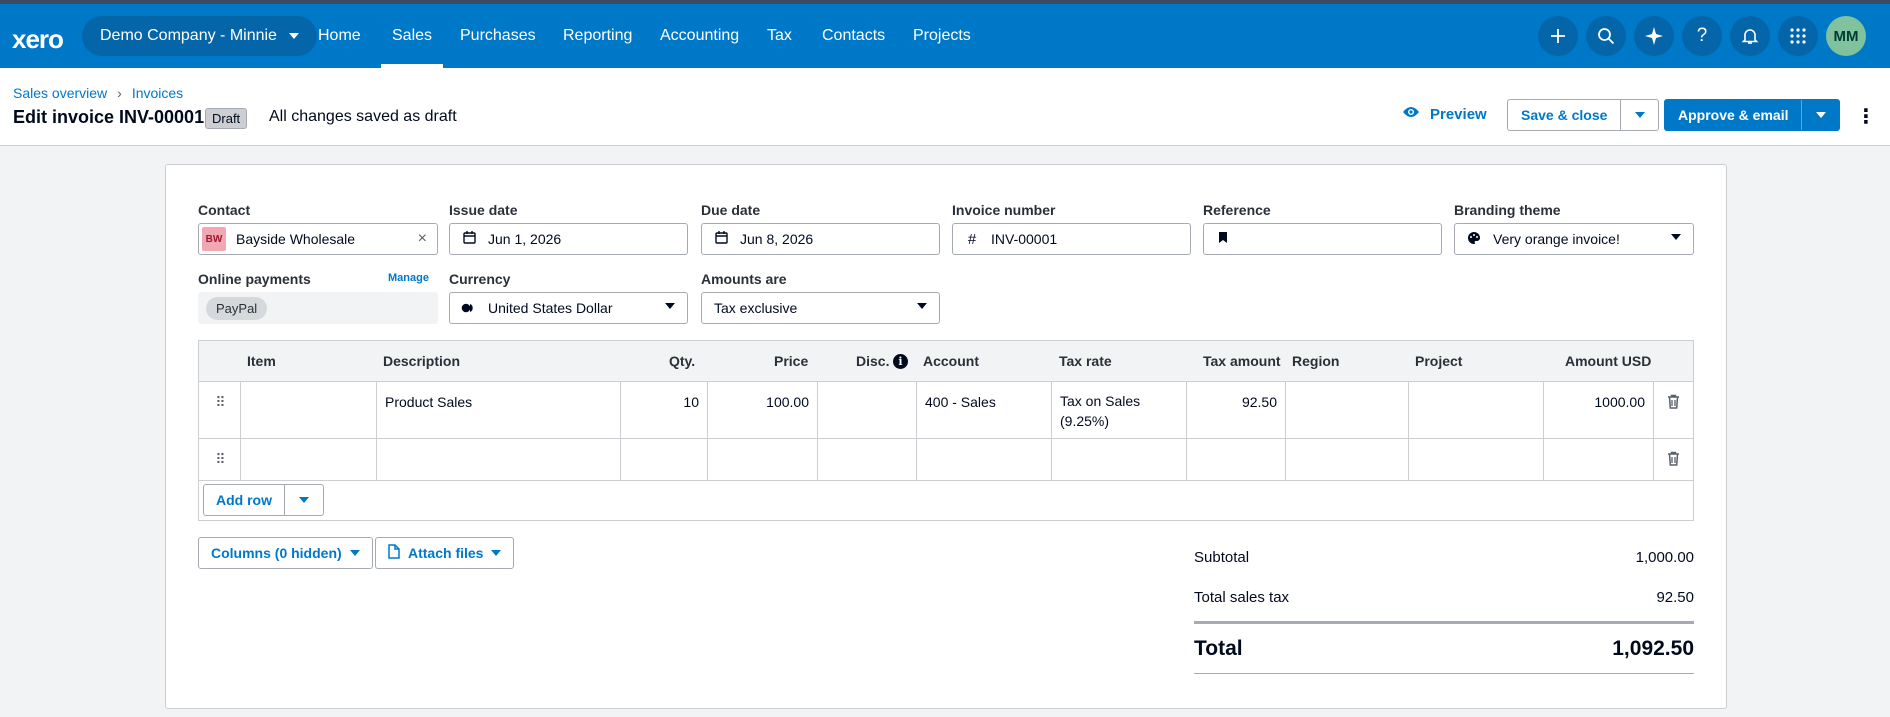  What do you see at coordinates (408, 278) in the screenshot?
I see `manage-payments-link: Manage` at bounding box center [408, 278].